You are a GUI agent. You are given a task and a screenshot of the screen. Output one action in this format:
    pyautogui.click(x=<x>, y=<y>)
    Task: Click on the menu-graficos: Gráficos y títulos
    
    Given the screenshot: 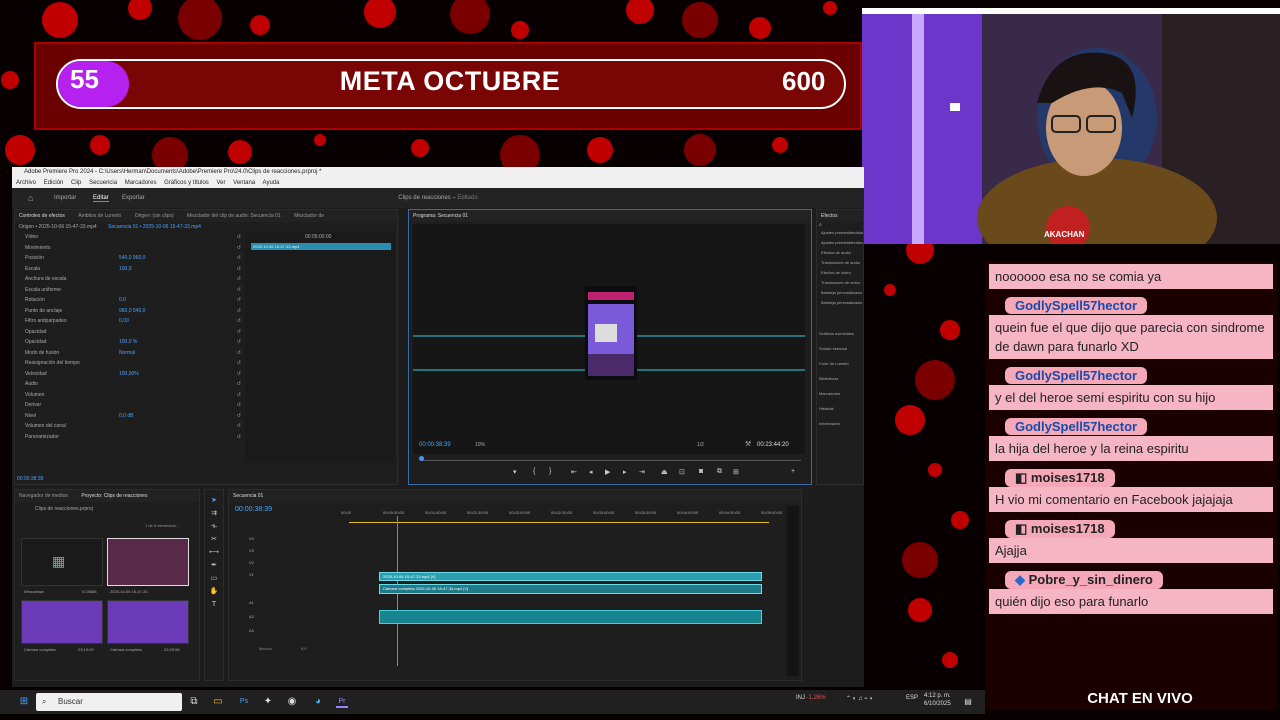 What is the action you would take?
    pyautogui.click(x=186, y=183)
    